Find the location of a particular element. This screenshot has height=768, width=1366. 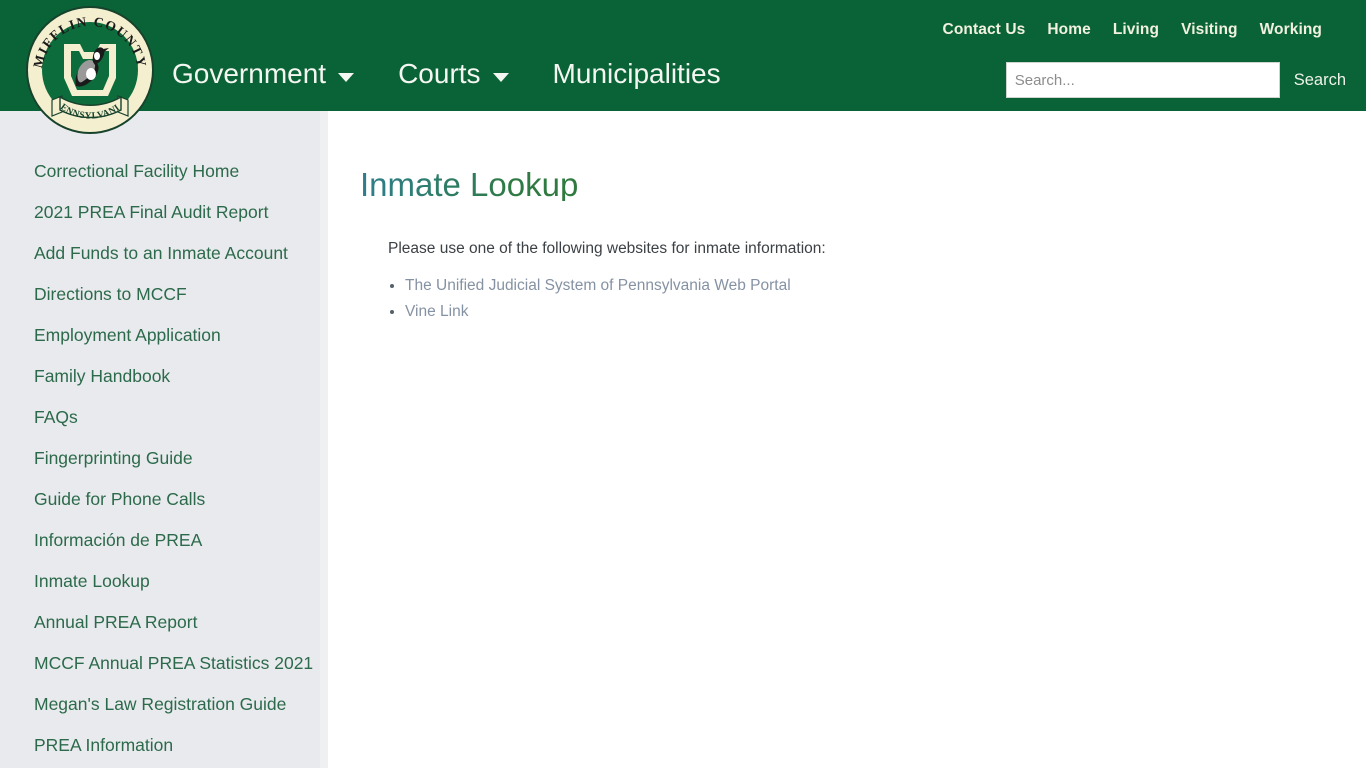

site-search: Search is located at coordinates (1185, 80).